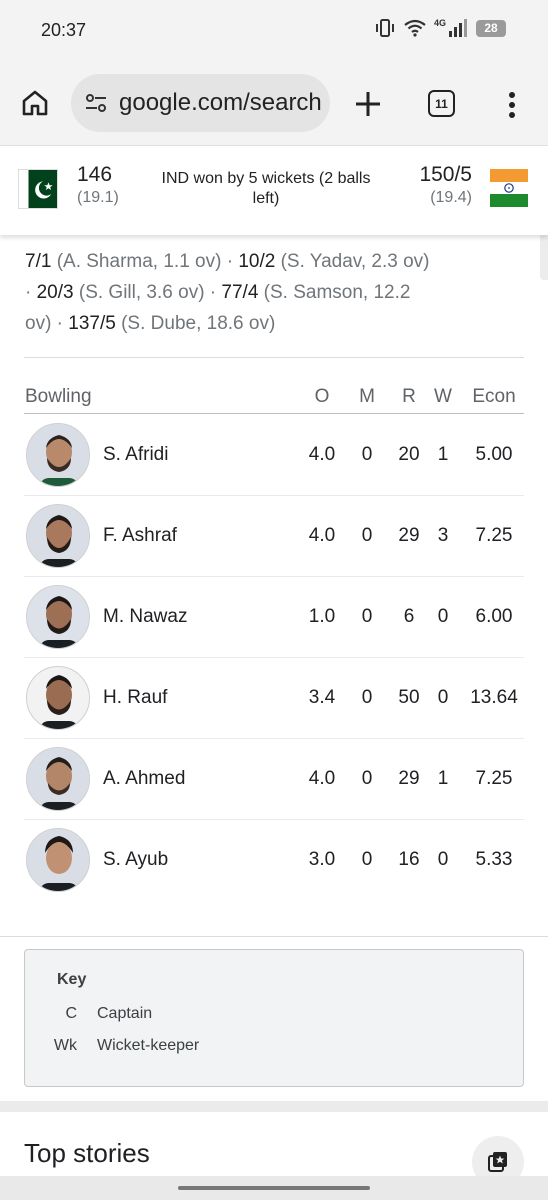  I want to click on address-bar: google.com/search, so click(200, 103).